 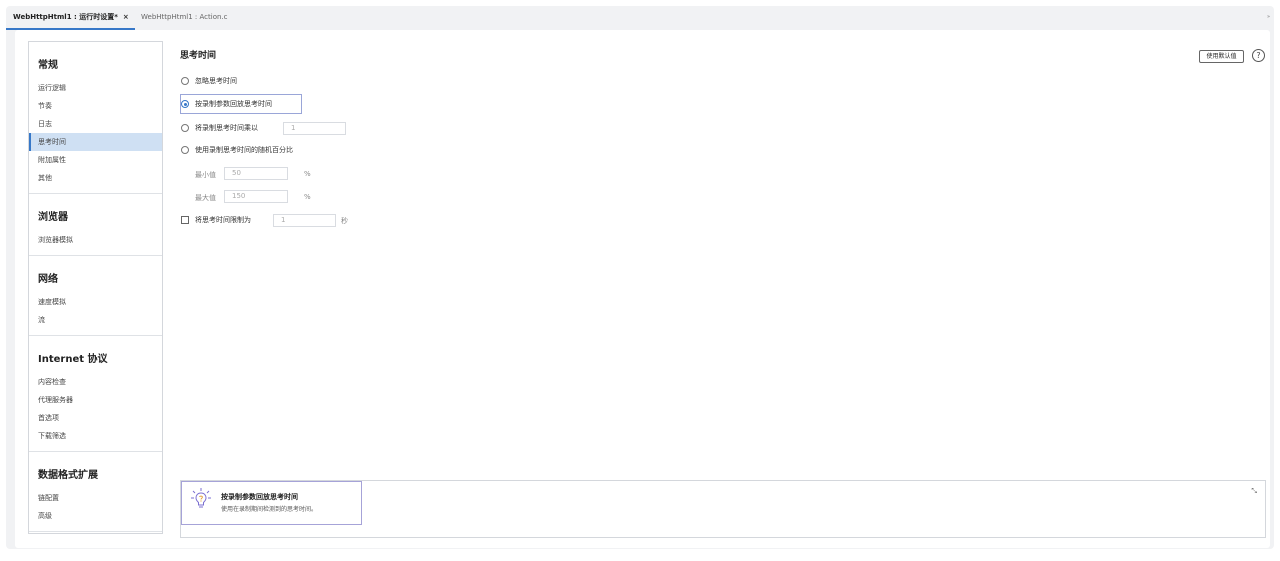 What do you see at coordinates (95, 160) in the screenshot?
I see `sidebar-item-additional-attributes: 附加属性` at bounding box center [95, 160].